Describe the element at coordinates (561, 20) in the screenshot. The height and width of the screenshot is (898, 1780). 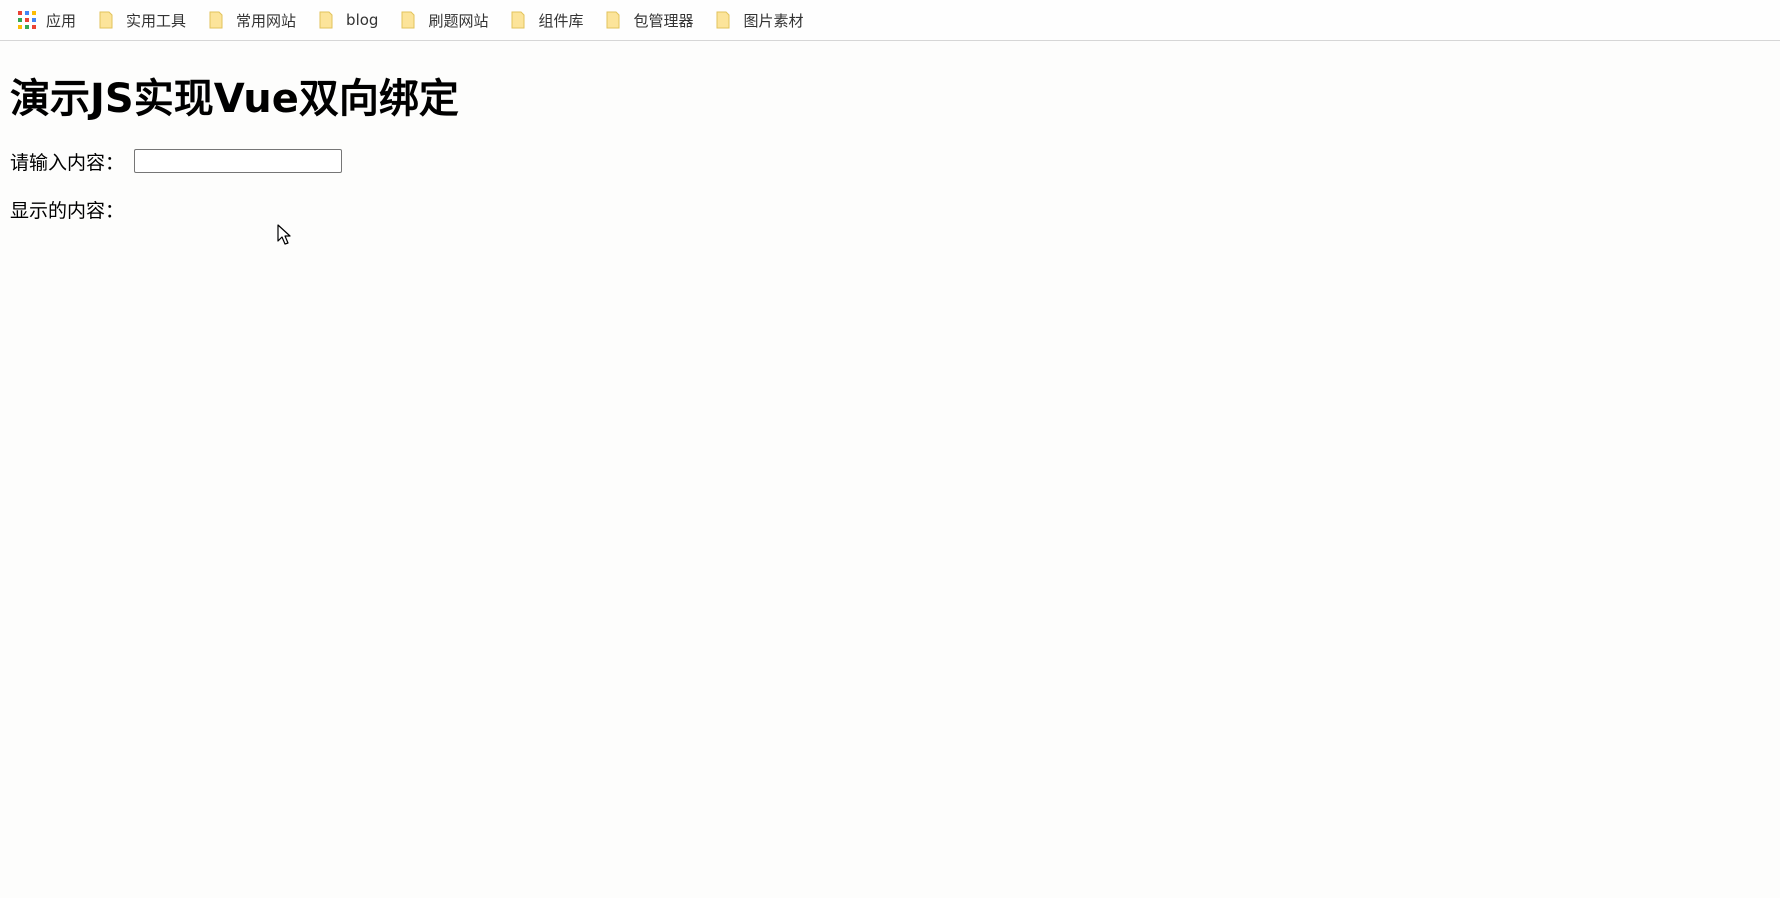
I see `bookmark-label: 组件库` at that location.